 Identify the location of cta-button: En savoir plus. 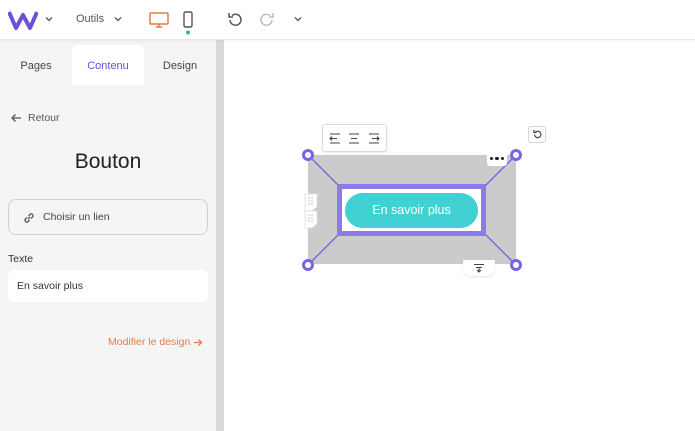
(411, 210).